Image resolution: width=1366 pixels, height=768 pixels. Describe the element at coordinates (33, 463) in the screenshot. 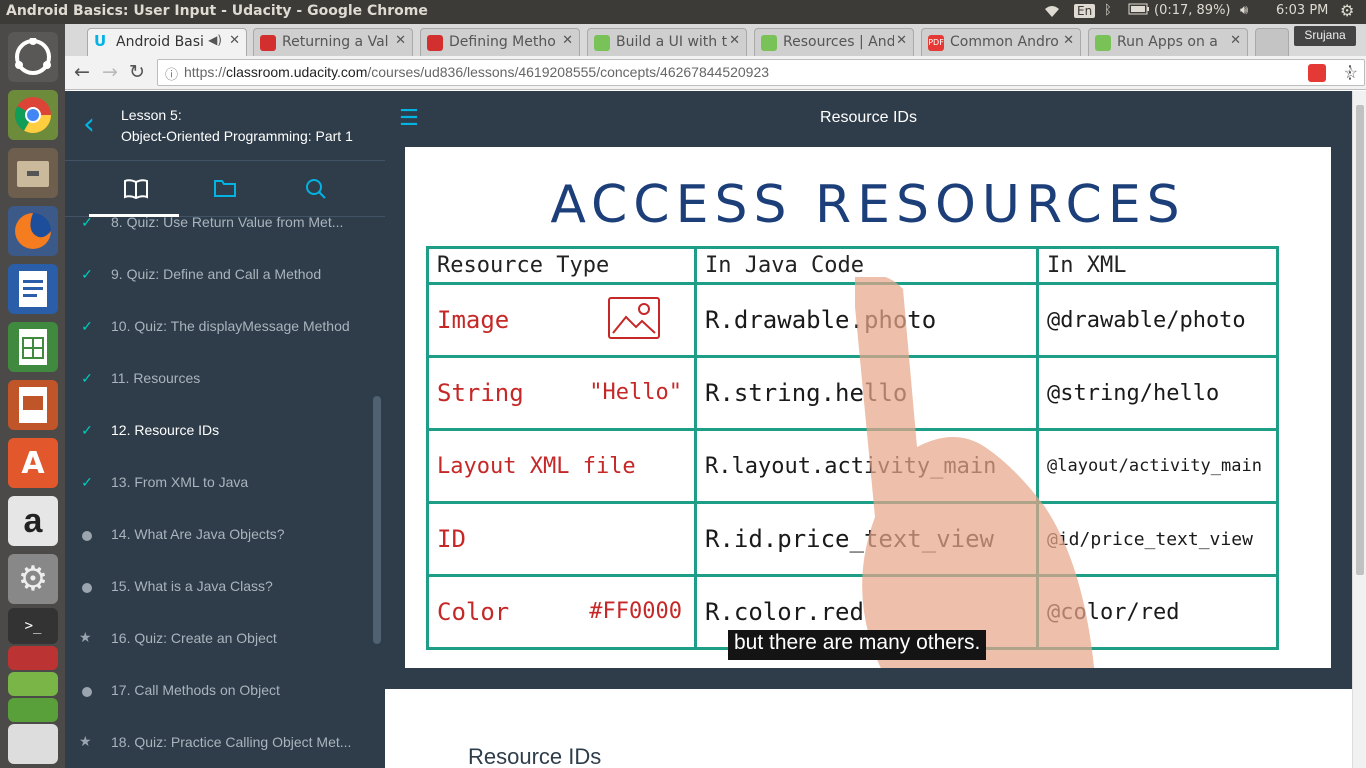

I see `software-center-icon: A` at that location.